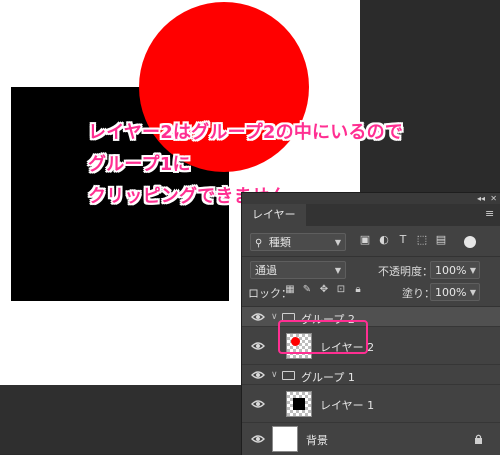 This screenshot has height=455, width=500. I want to click on opacity-value: 100%, so click(451, 270).